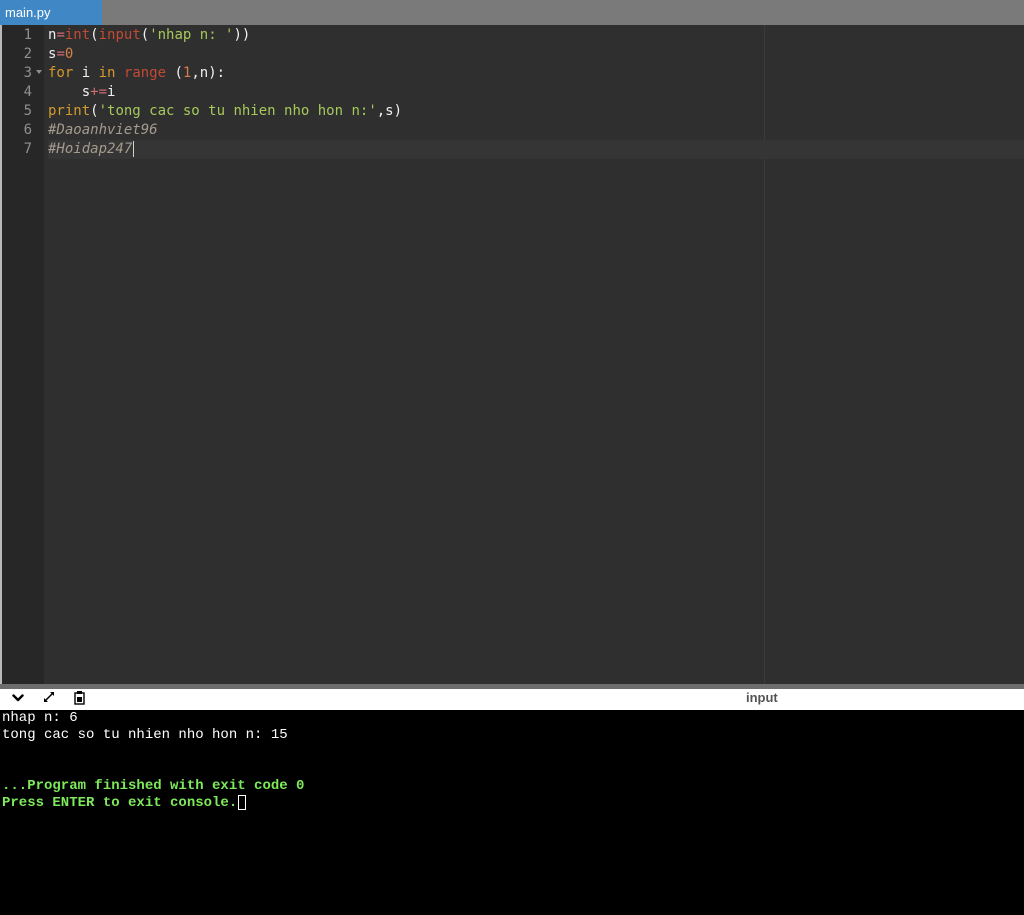 This screenshot has height=915, width=1024. I want to click on tab-bar: main.py, so click(512, 12).